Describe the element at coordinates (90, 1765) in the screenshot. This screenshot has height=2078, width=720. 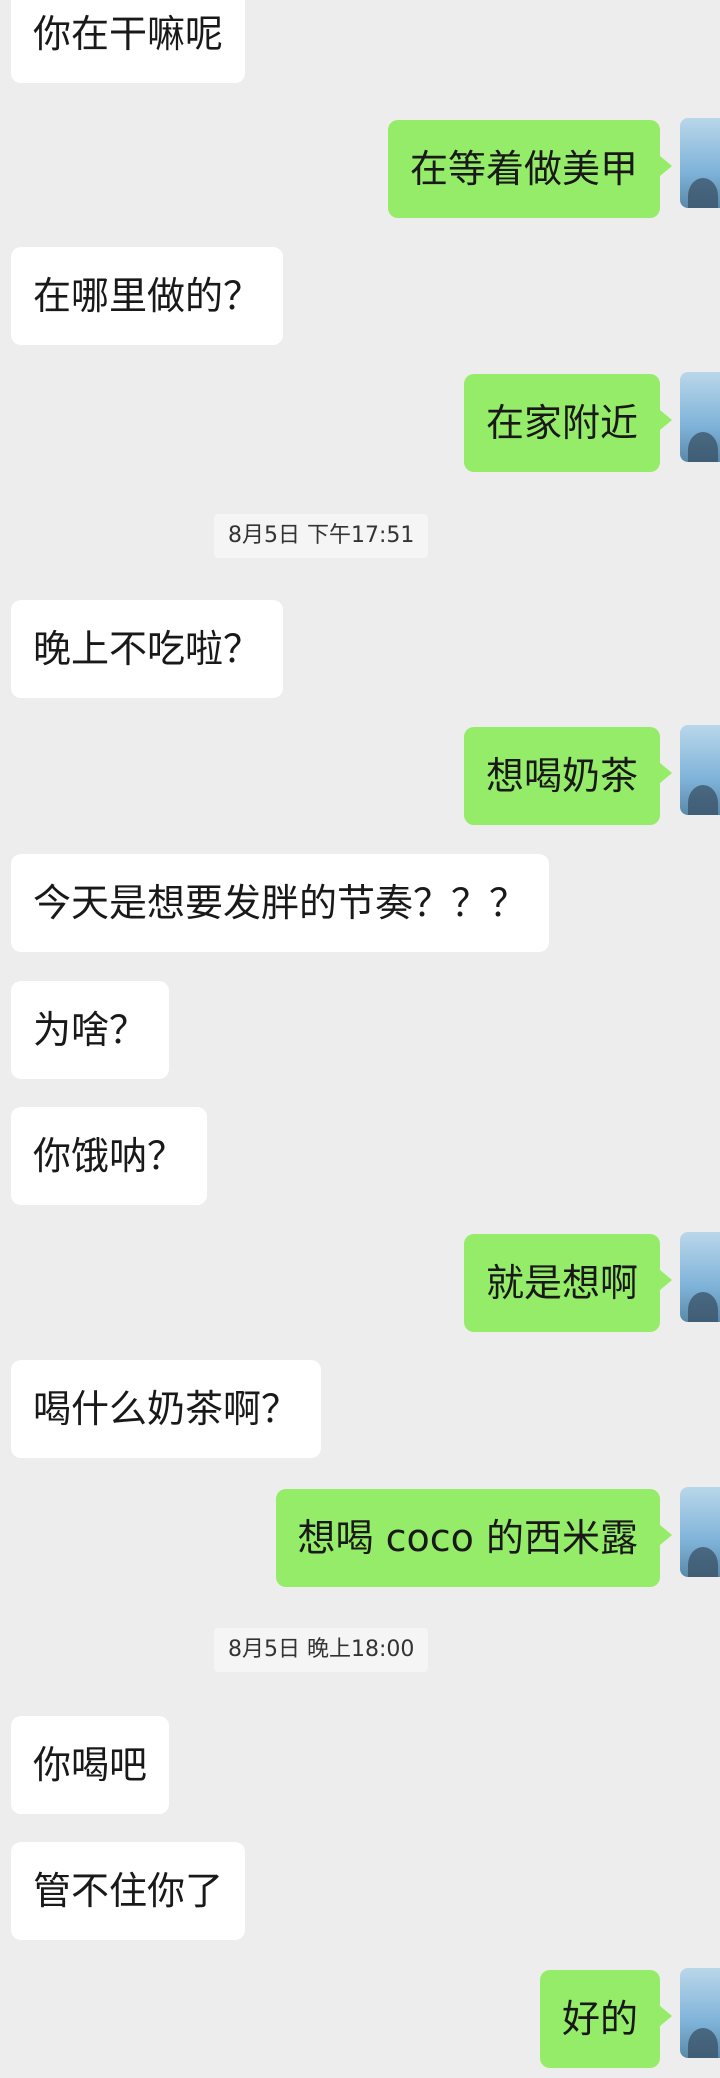
I see `incoming-message: 你喝吧` at that location.